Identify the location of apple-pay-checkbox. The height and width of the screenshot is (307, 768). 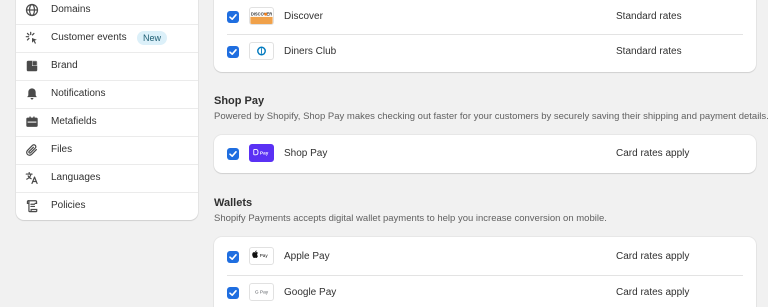
(233, 257).